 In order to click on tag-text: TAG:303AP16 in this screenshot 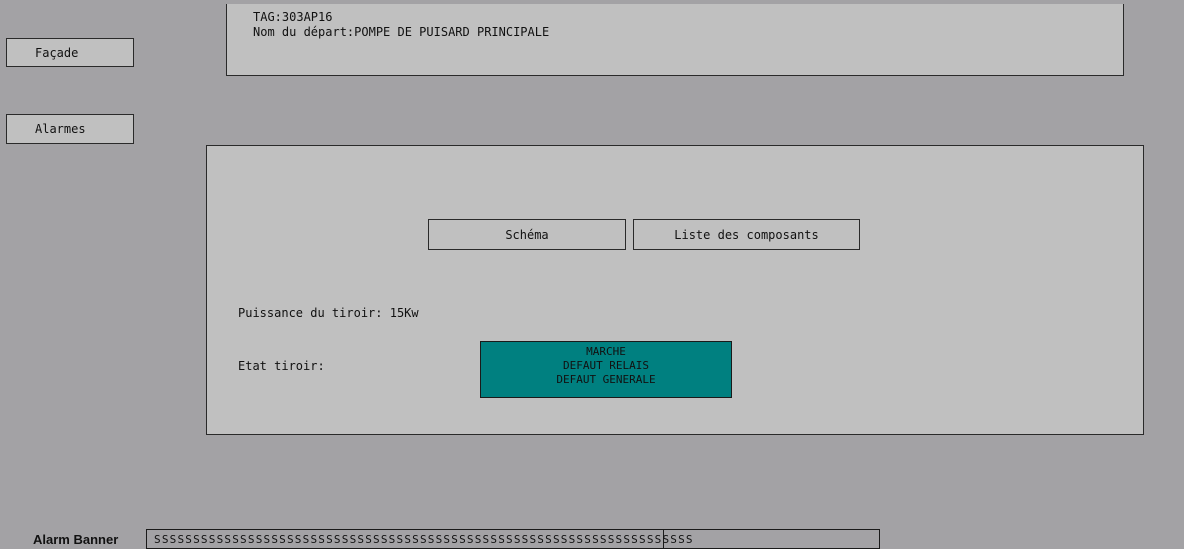, I will do `click(293, 17)`.